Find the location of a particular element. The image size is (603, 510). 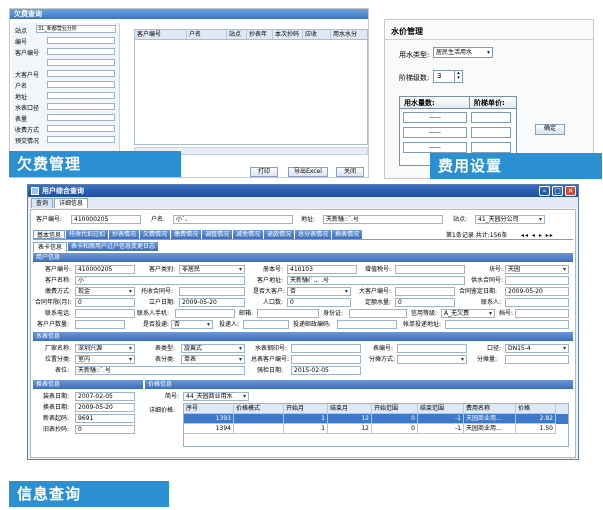

station-select: 31_新都营业分所 is located at coordinates (76, 29).